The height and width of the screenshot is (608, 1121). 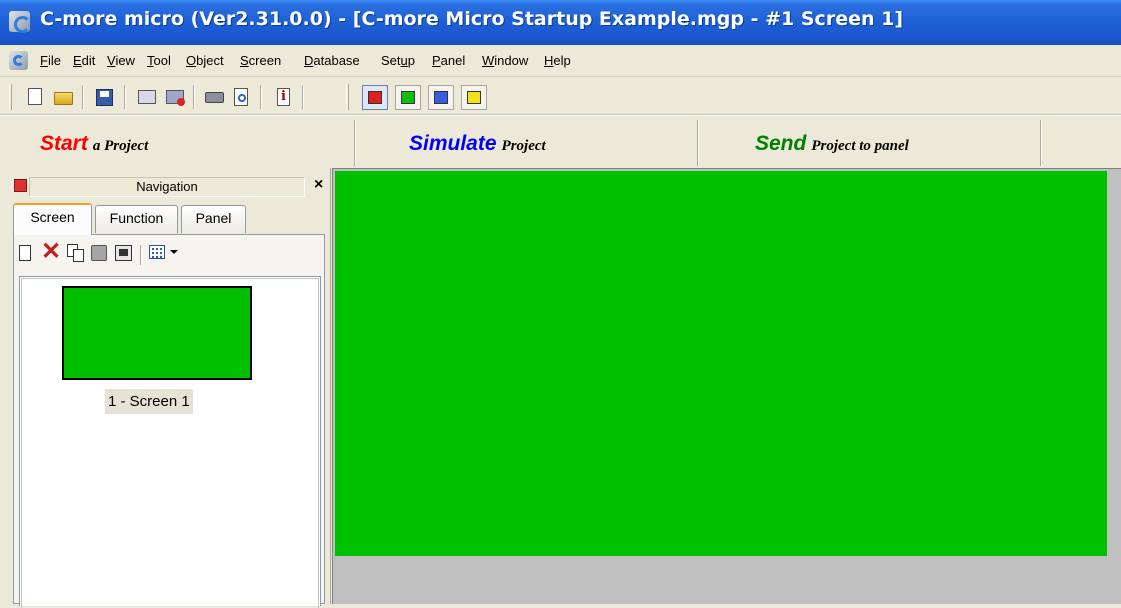 I want to click on new-icon, so click(x=35, y=96).